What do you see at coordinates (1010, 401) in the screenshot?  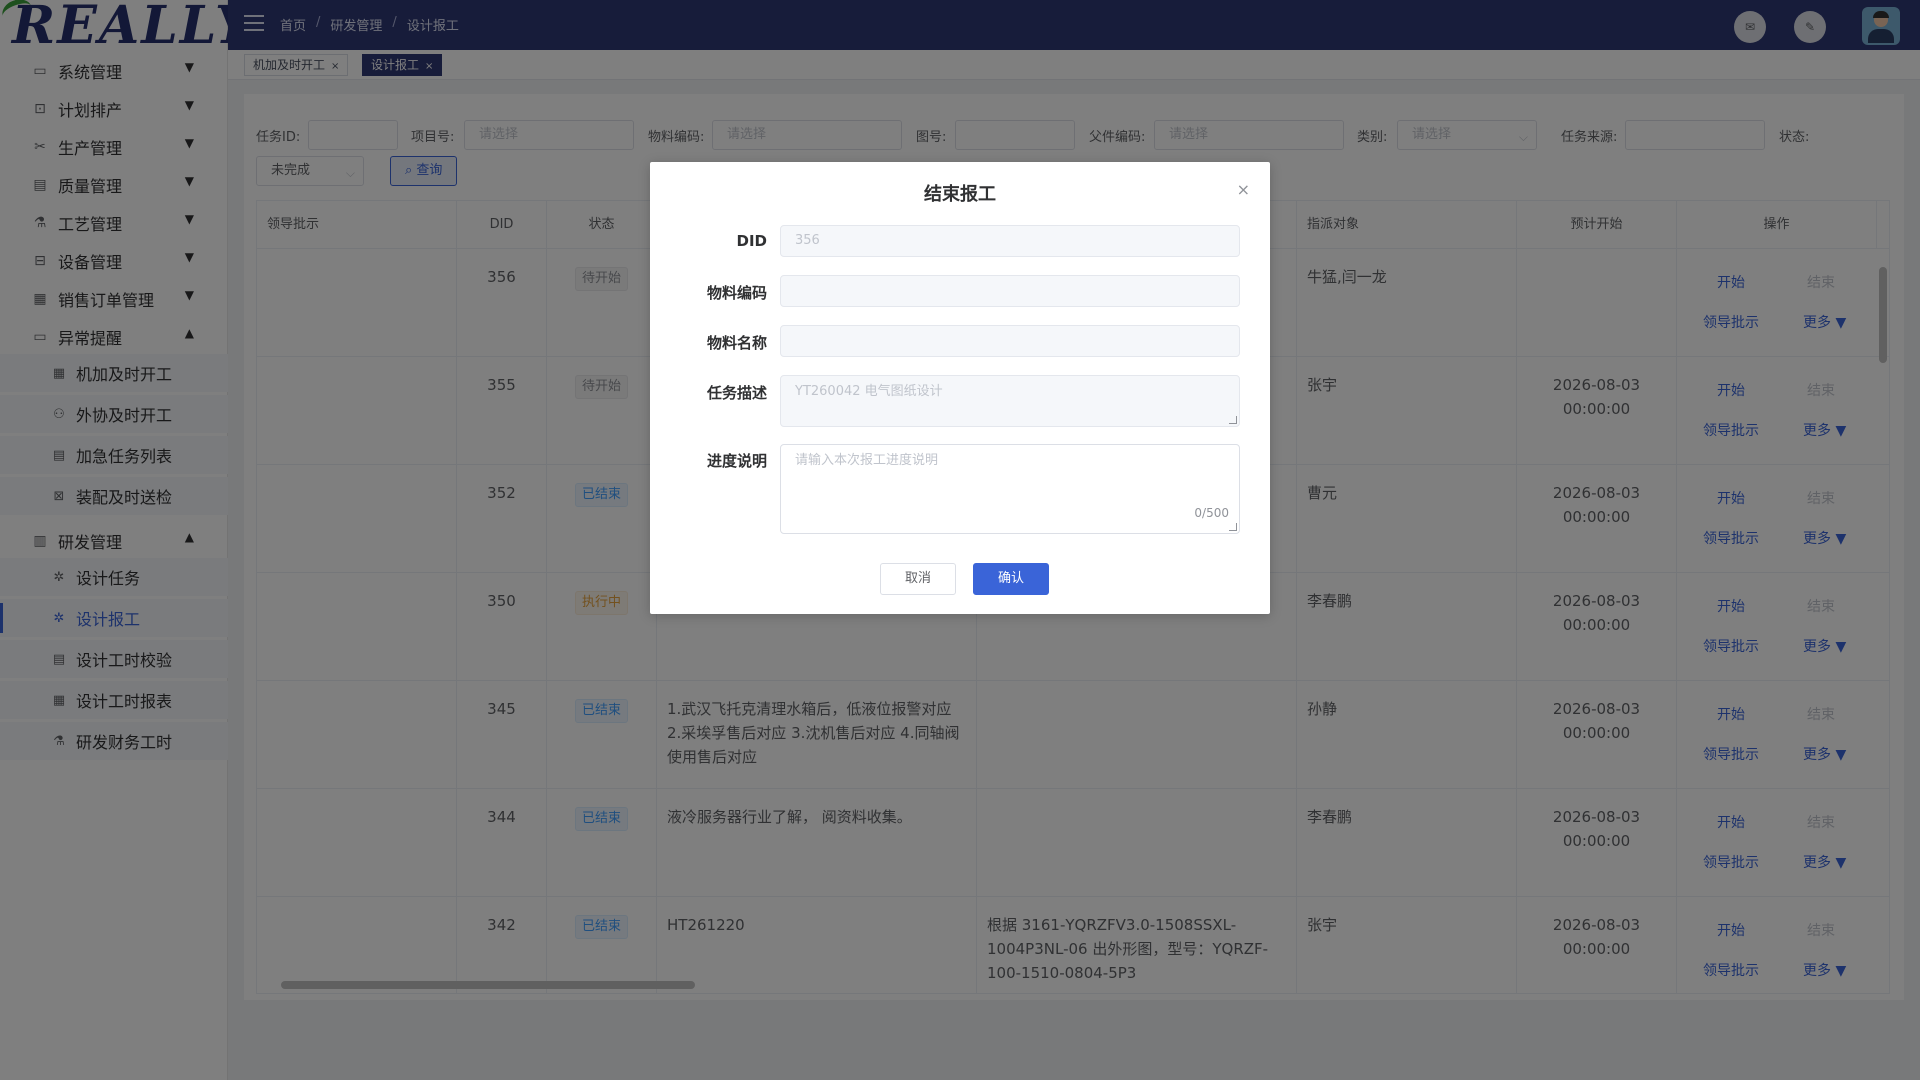 I see `task-desc-field: YT260042 电气图纸设计` at bounding box center [1010, 401].